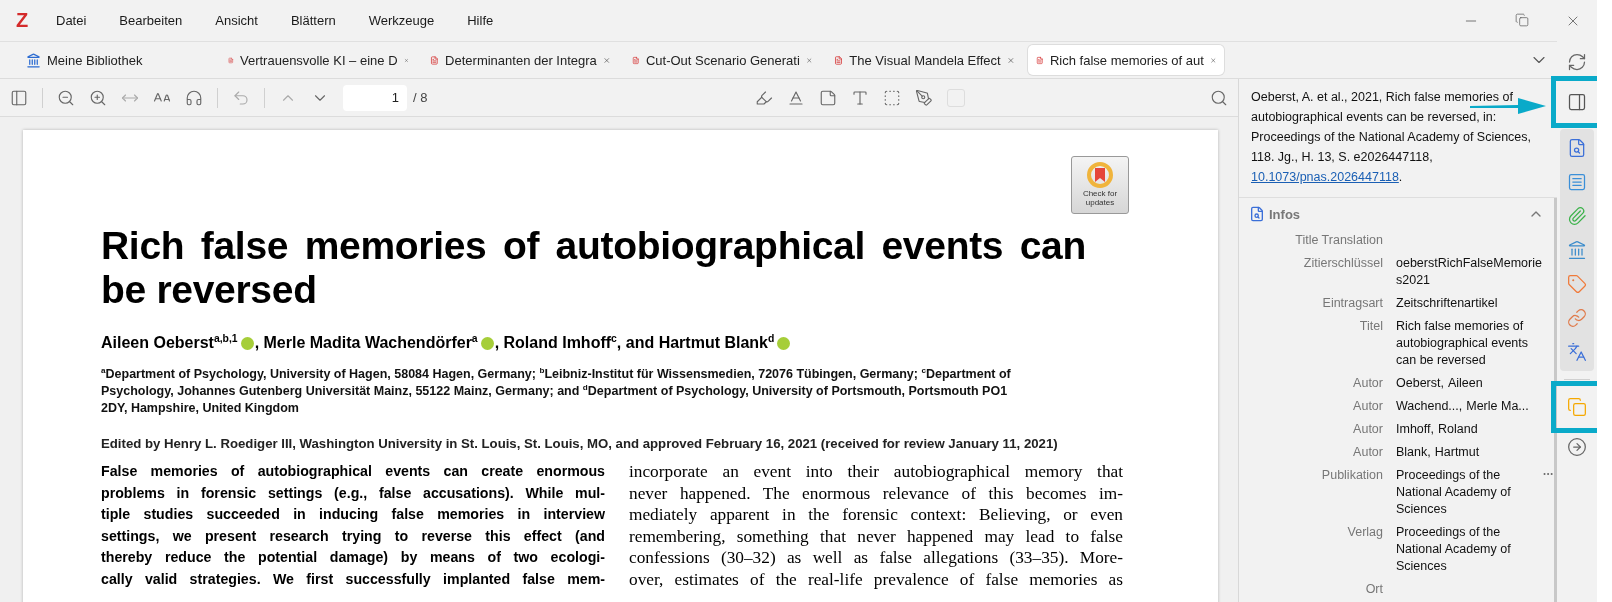  What do you see at coordinates (1373, 589) in the screenshot?
I see `field-label: Ort` at bounding box center [1373, 589].